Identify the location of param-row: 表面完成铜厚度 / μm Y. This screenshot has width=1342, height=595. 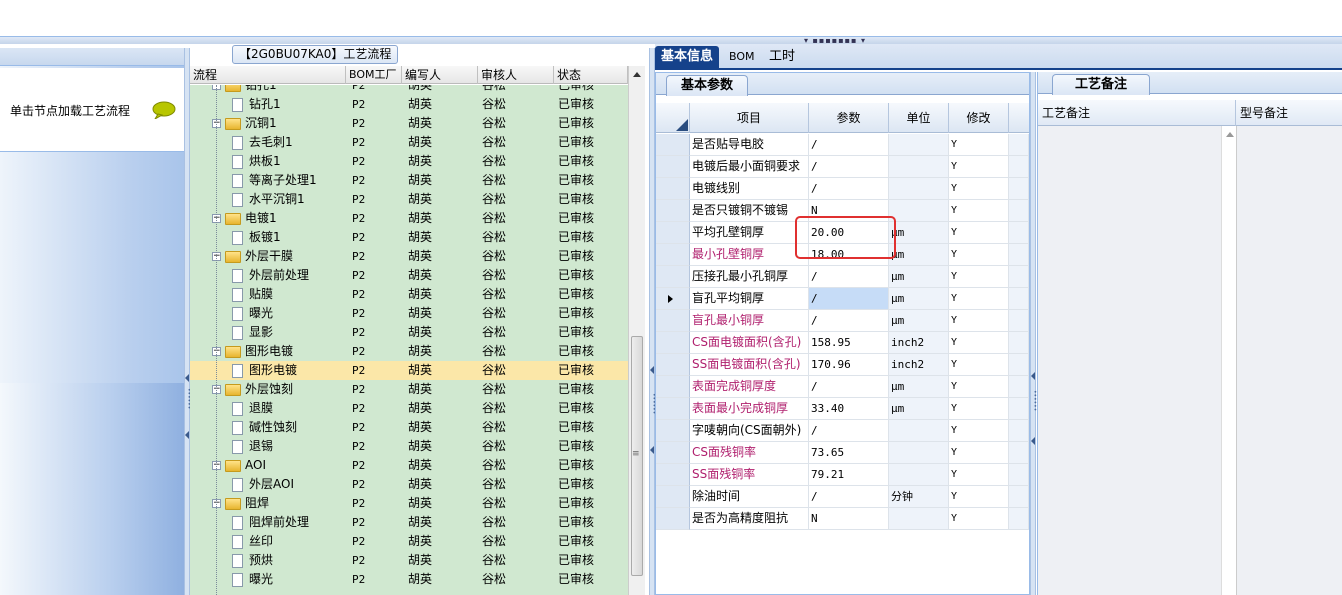
(842, 387).